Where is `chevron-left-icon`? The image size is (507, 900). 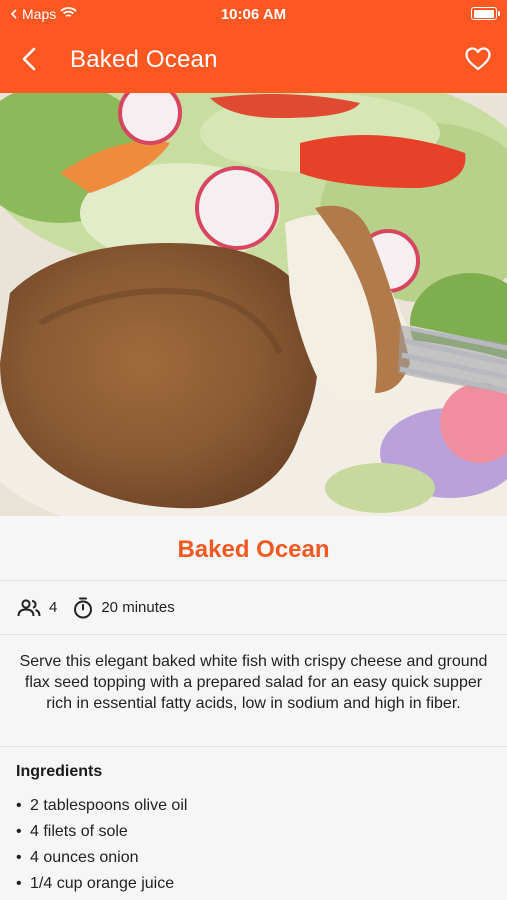
chevron-left-icon is located at coordinates (29, 59).